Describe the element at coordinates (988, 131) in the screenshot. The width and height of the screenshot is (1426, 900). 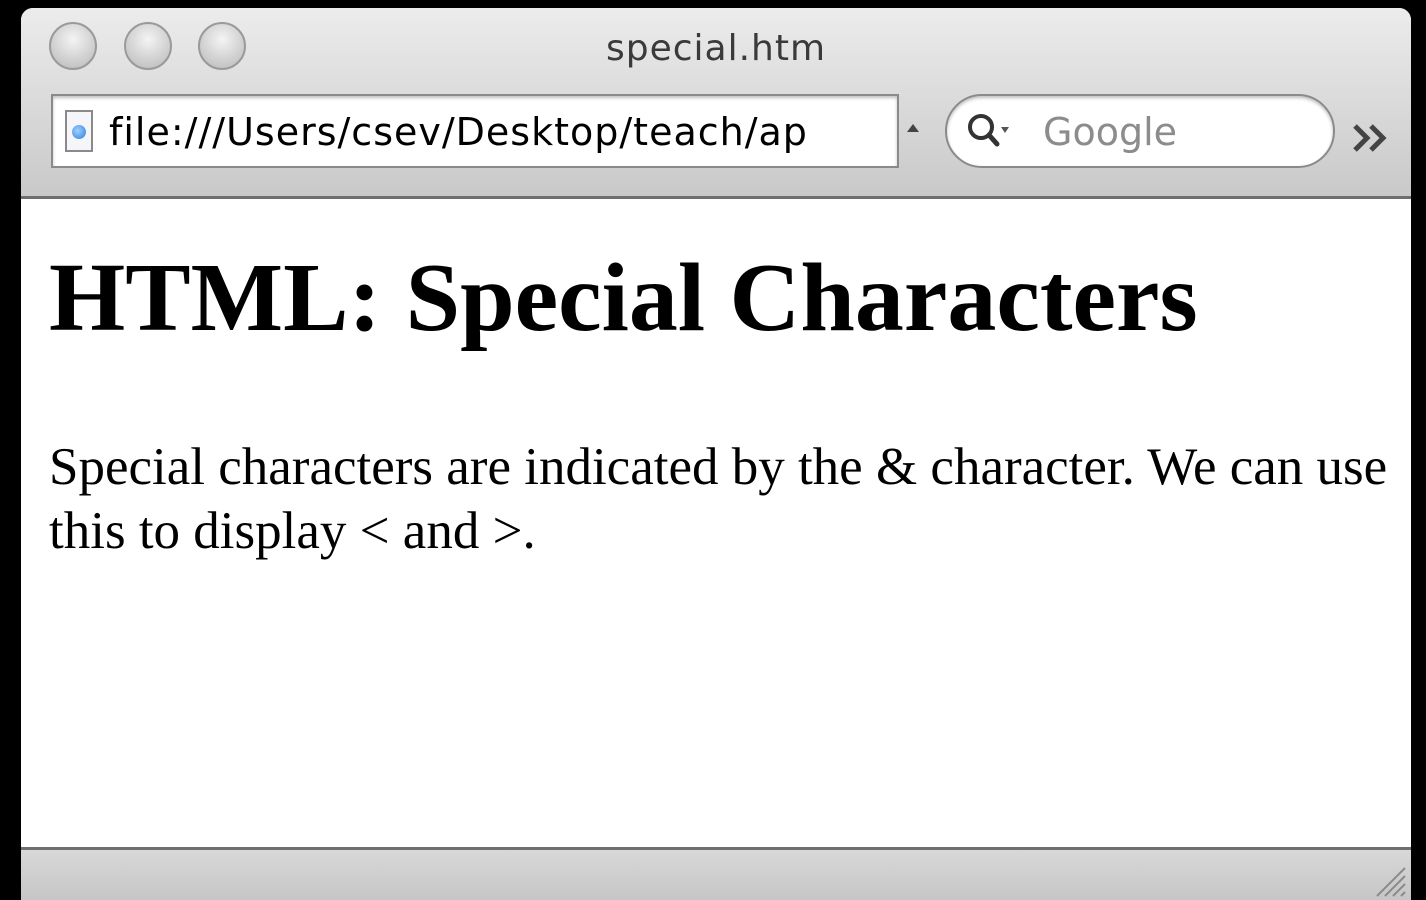
I see `search-icon` at that location.